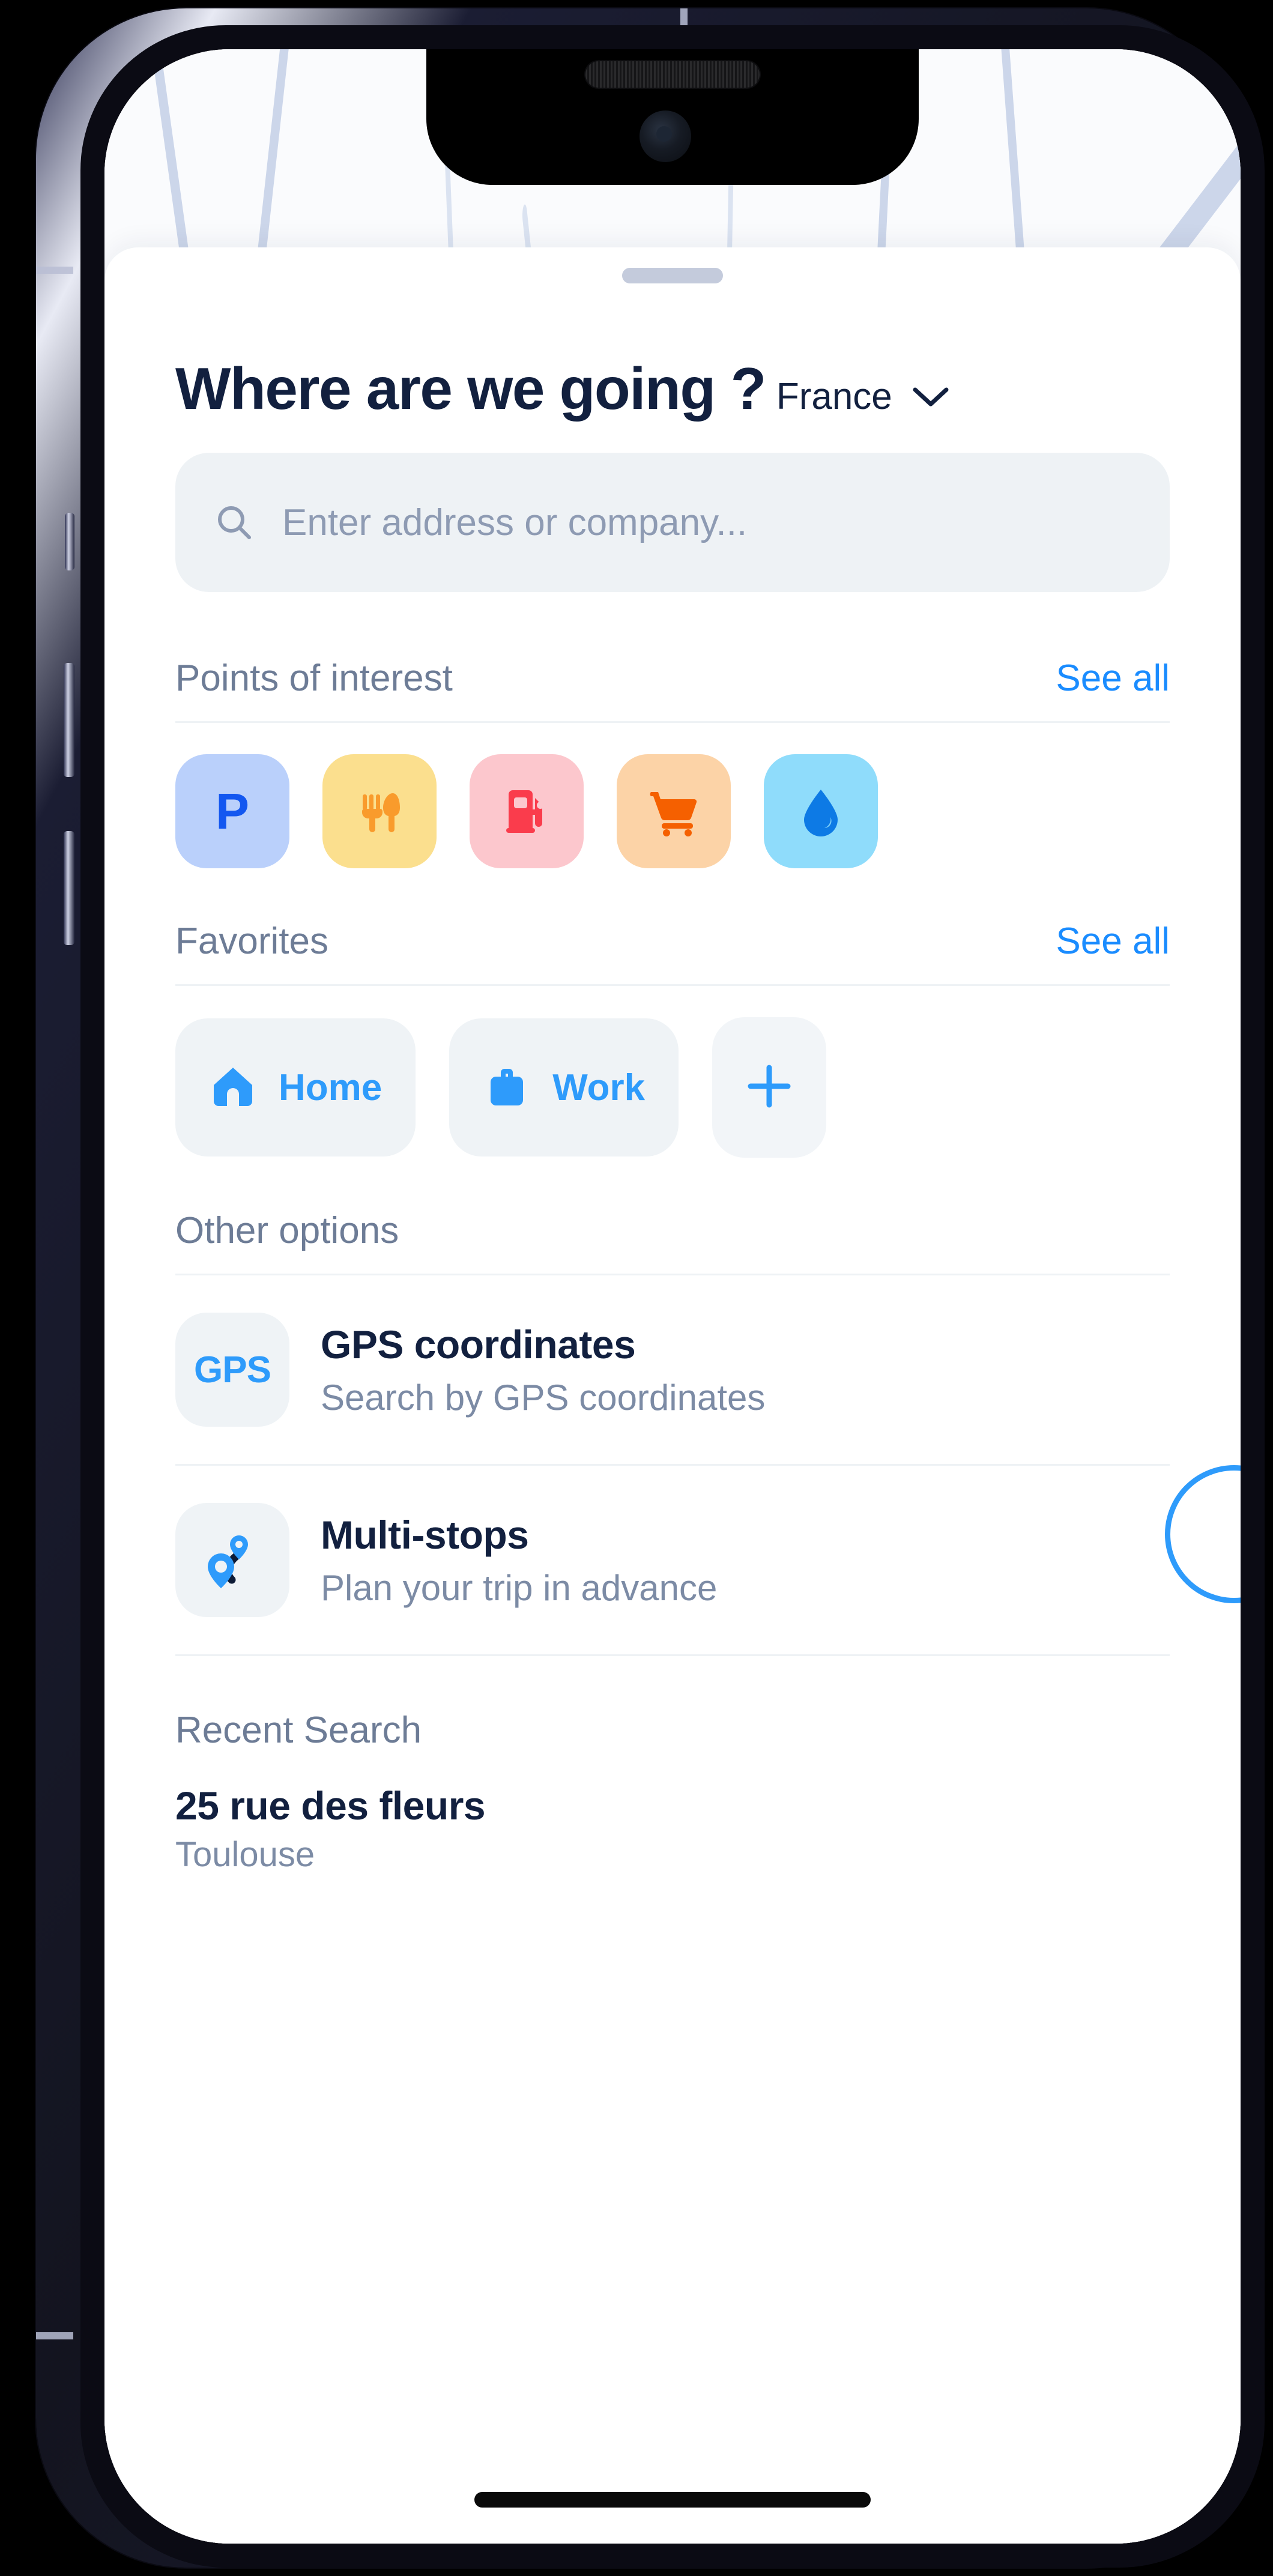 This screenshot has height=2576, width=1273. I want to click on other-option-title: GPS coordinates, so click(478, 1344).